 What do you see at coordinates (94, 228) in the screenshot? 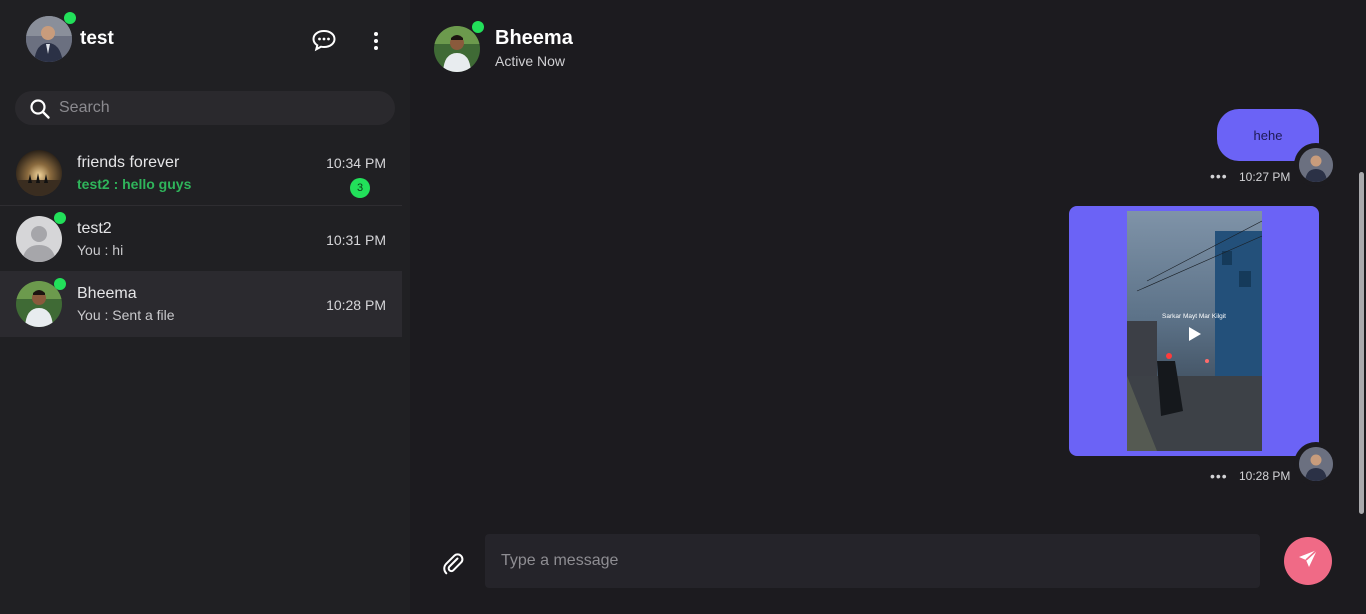
I see `conversation-name: test2` at bounding box center [94, 228].